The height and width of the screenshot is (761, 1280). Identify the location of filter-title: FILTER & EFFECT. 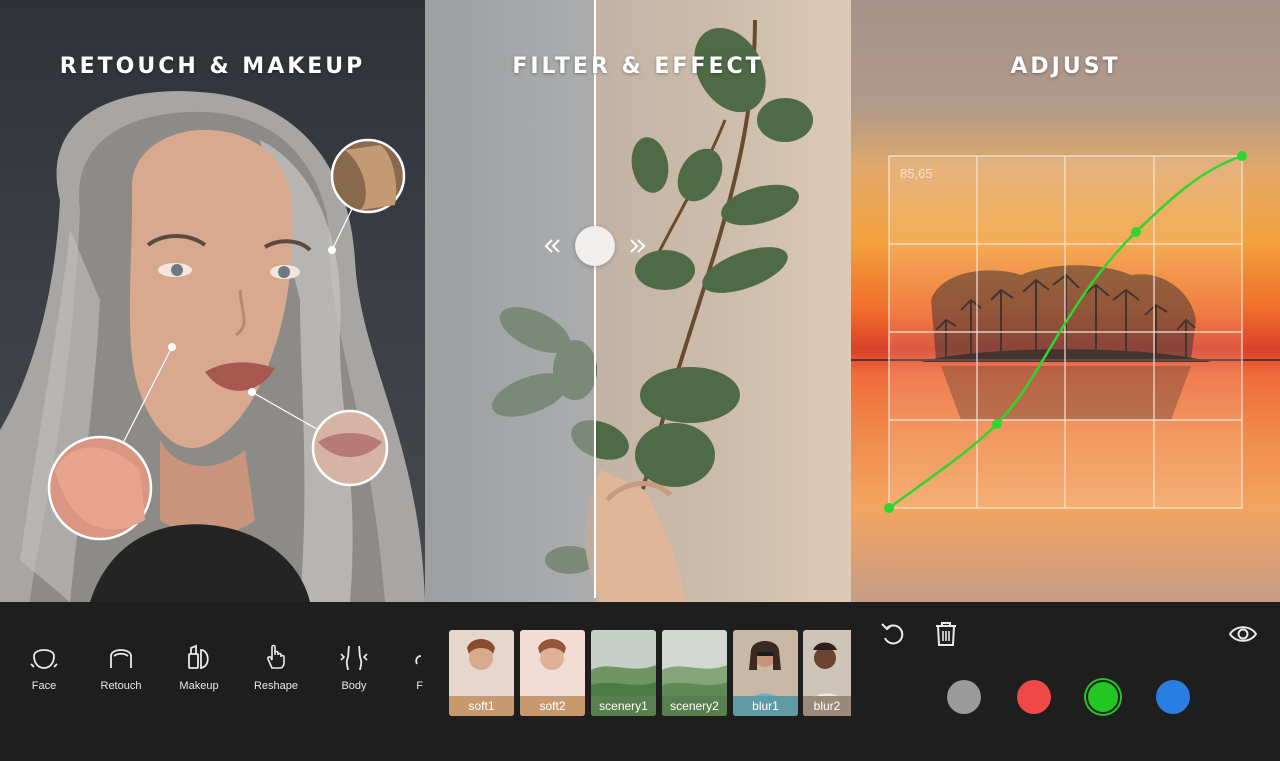
(638, 66).